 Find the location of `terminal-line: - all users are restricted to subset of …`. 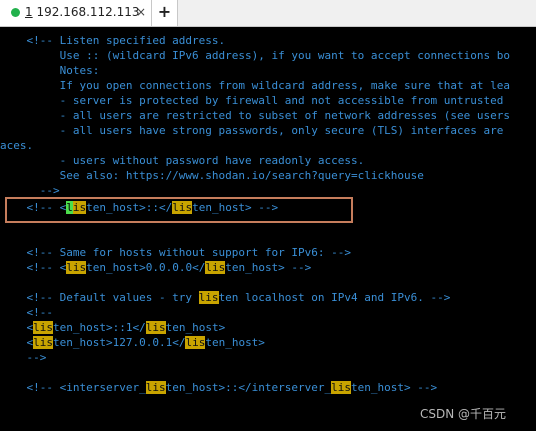

terminal-line: - all users are restricted to subset of … is located at coordinates (255, 115).